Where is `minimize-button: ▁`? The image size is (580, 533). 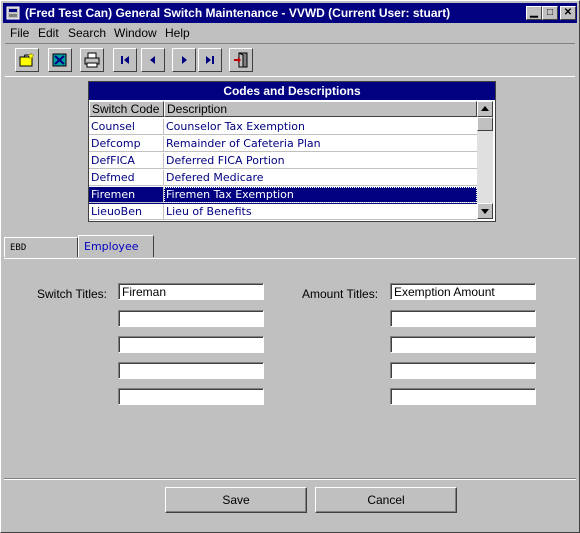
minimize-button: ▁ is located at coordinates (534, 13).